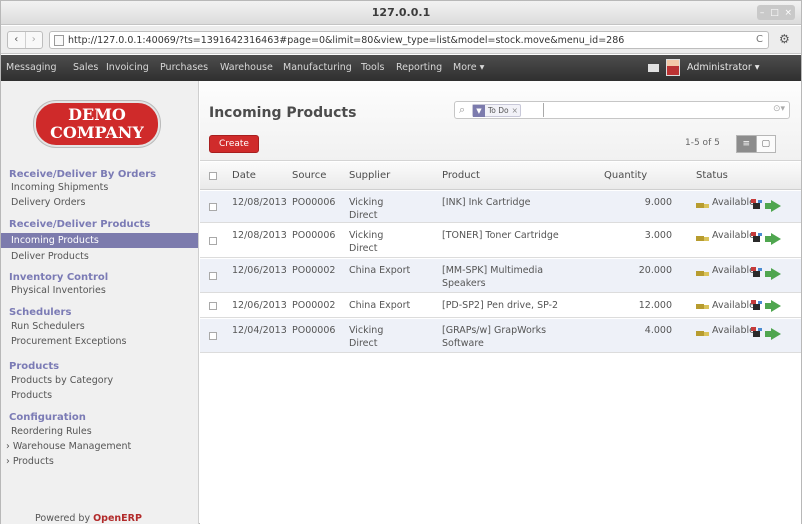  Describe the element at coordinates (63, 518) in the screenshot. I see `powered-by-text: Powered by` at that location.